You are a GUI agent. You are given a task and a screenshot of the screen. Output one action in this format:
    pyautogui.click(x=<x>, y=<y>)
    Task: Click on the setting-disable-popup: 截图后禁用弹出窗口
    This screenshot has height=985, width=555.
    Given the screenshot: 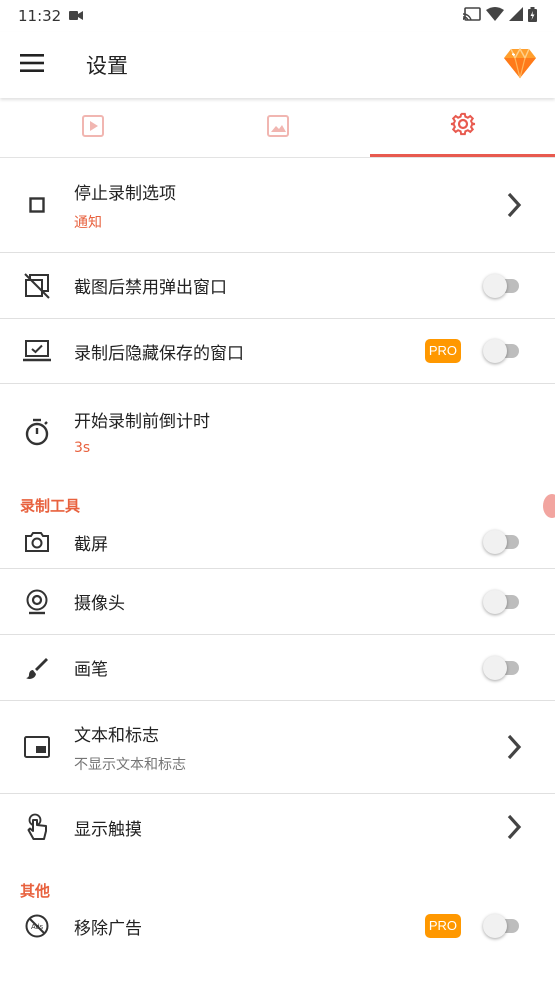 What is the action you would take?
    pyautogui.click(x=277, y=286)
    